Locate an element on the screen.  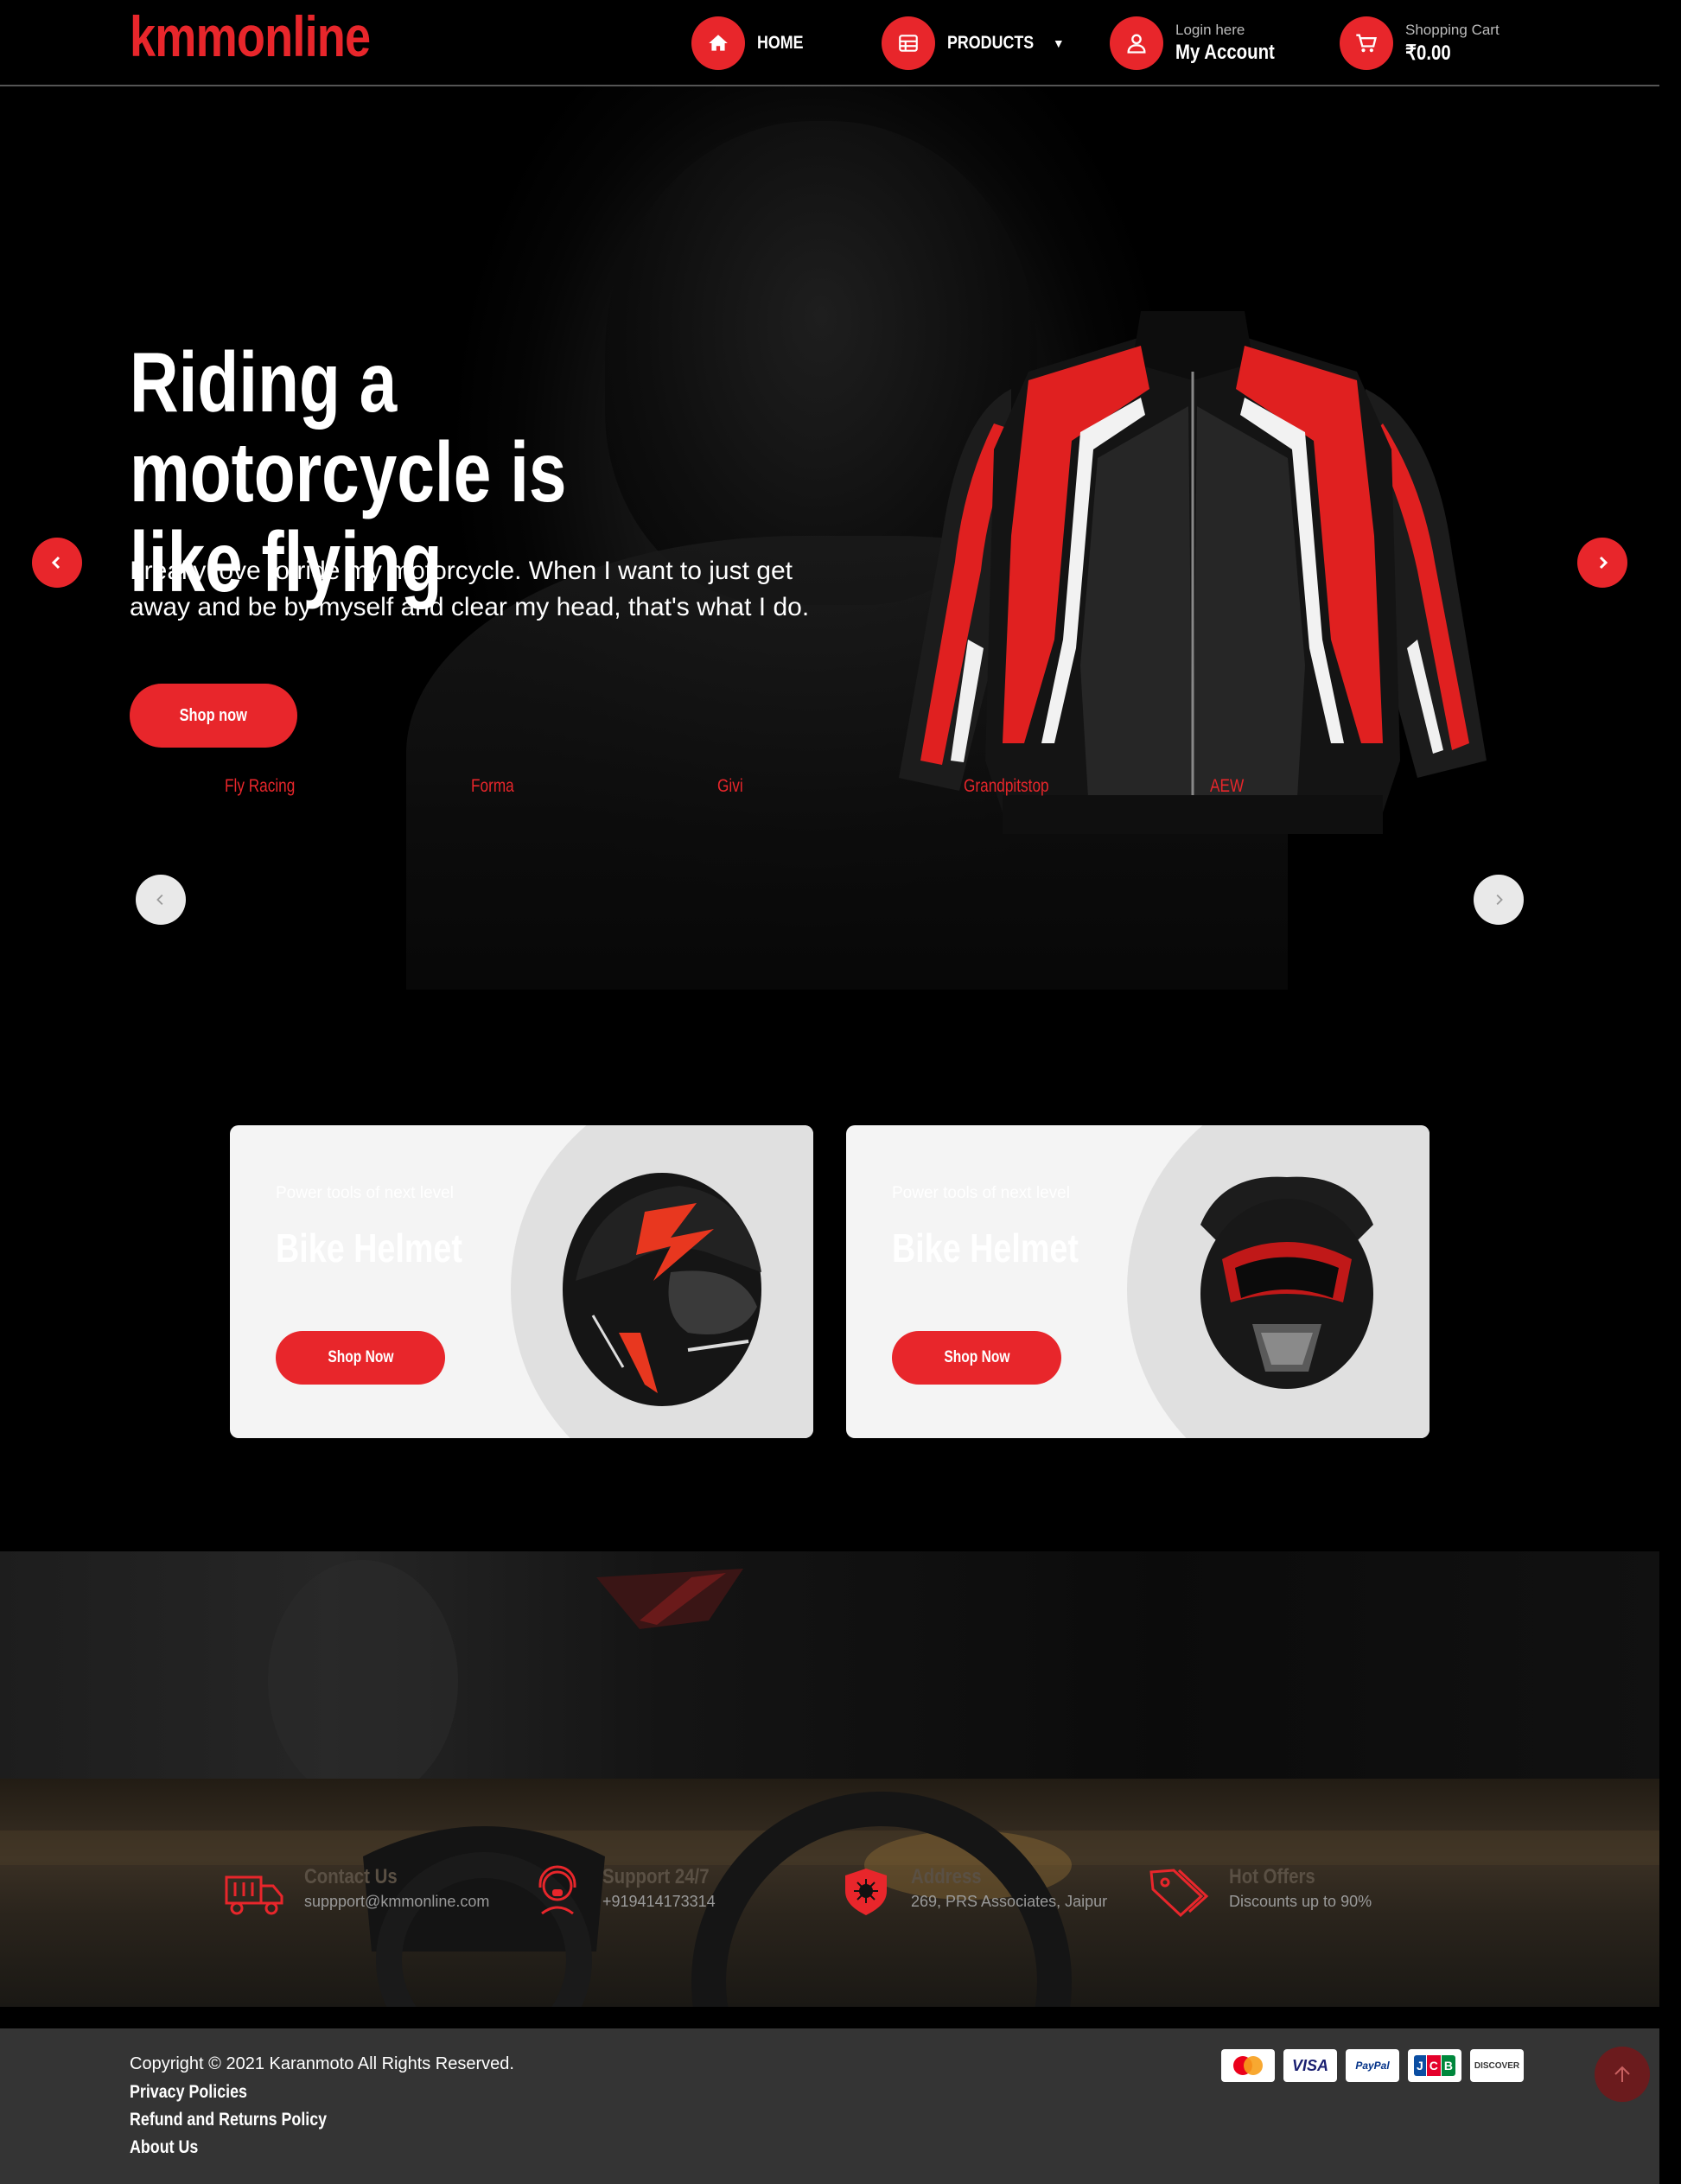
banner-image is located at coordinates (506, 1681).